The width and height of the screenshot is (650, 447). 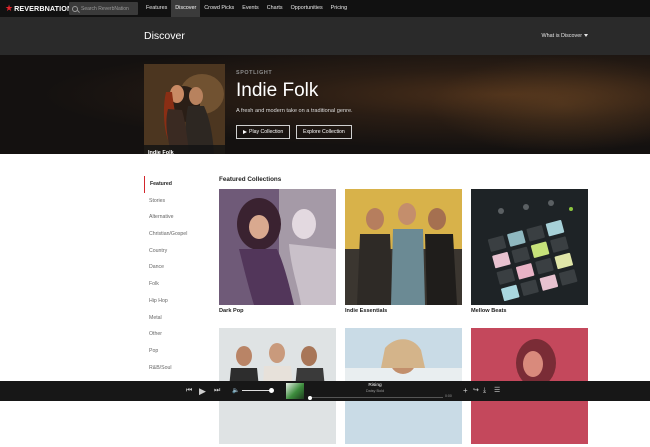 I want to click on collection-card-dark-pop: Dark Pop, so click(x=277, y=251).